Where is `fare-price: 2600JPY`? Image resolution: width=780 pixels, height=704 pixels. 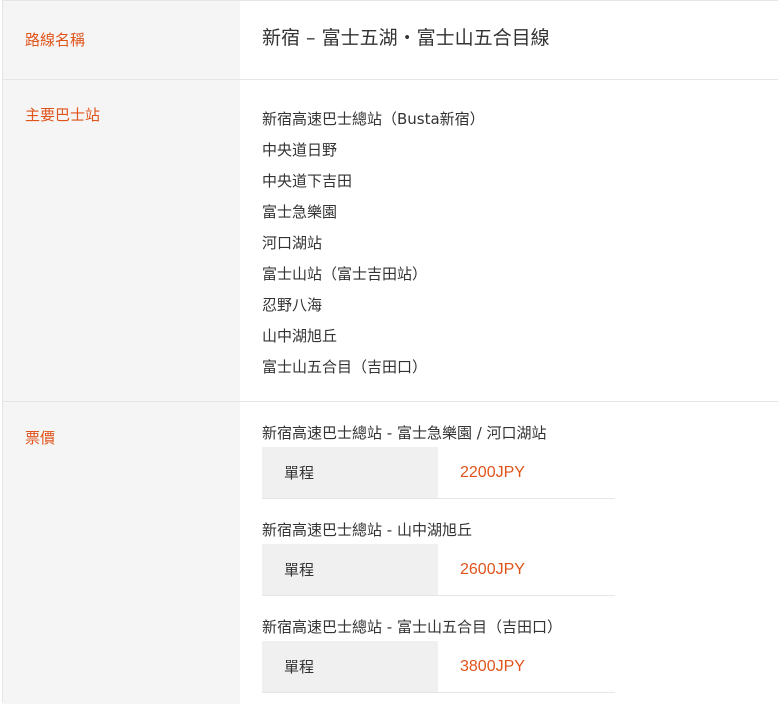 fare-price: 2600JPY is located at coordinates (492, 569).